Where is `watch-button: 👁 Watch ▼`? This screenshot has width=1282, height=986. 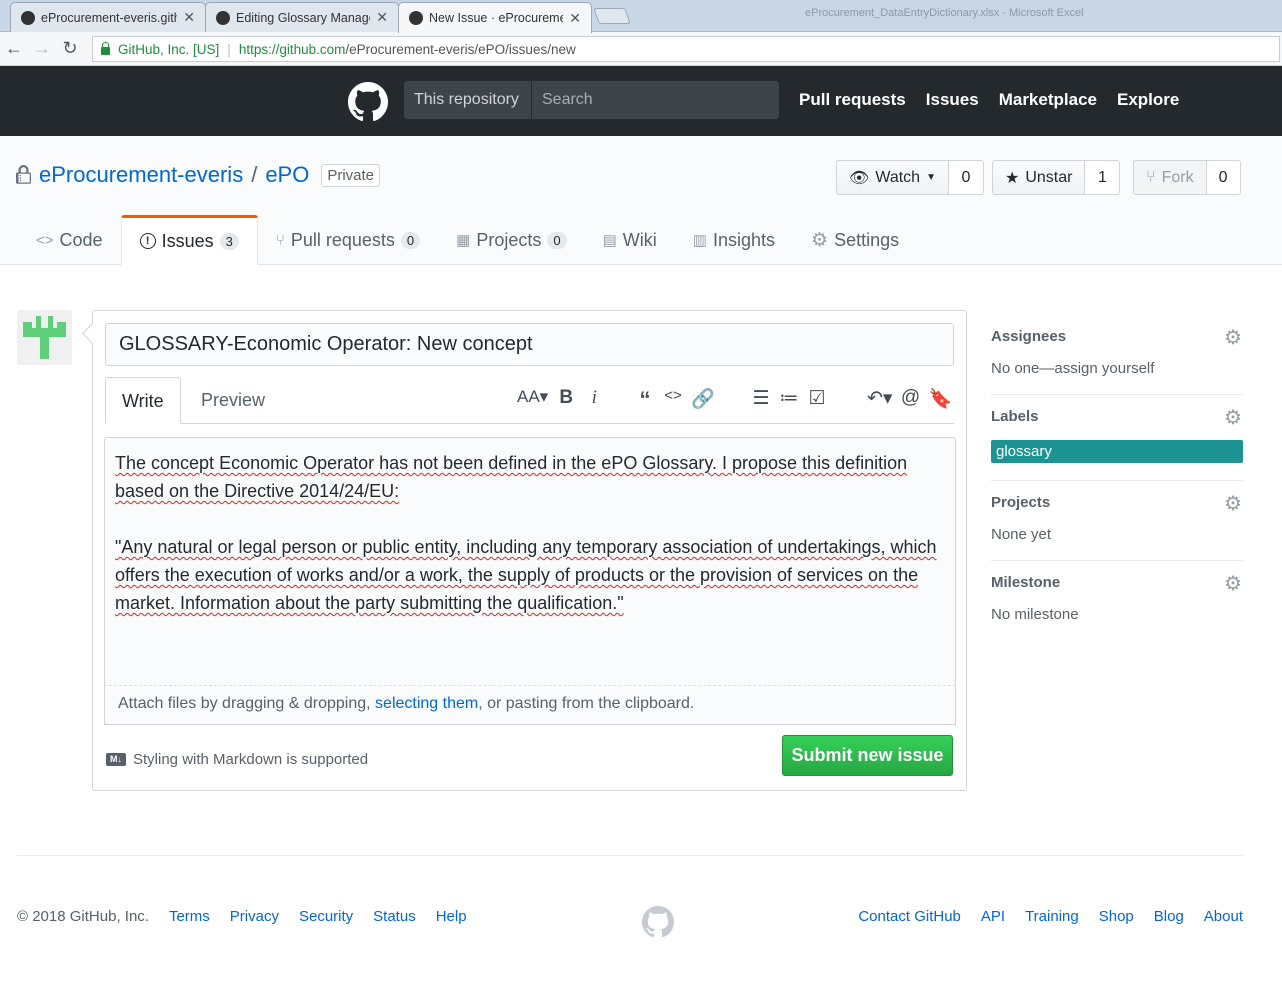 watch-button: 👁 Watch ▼ is located at coordinates (892, 177).